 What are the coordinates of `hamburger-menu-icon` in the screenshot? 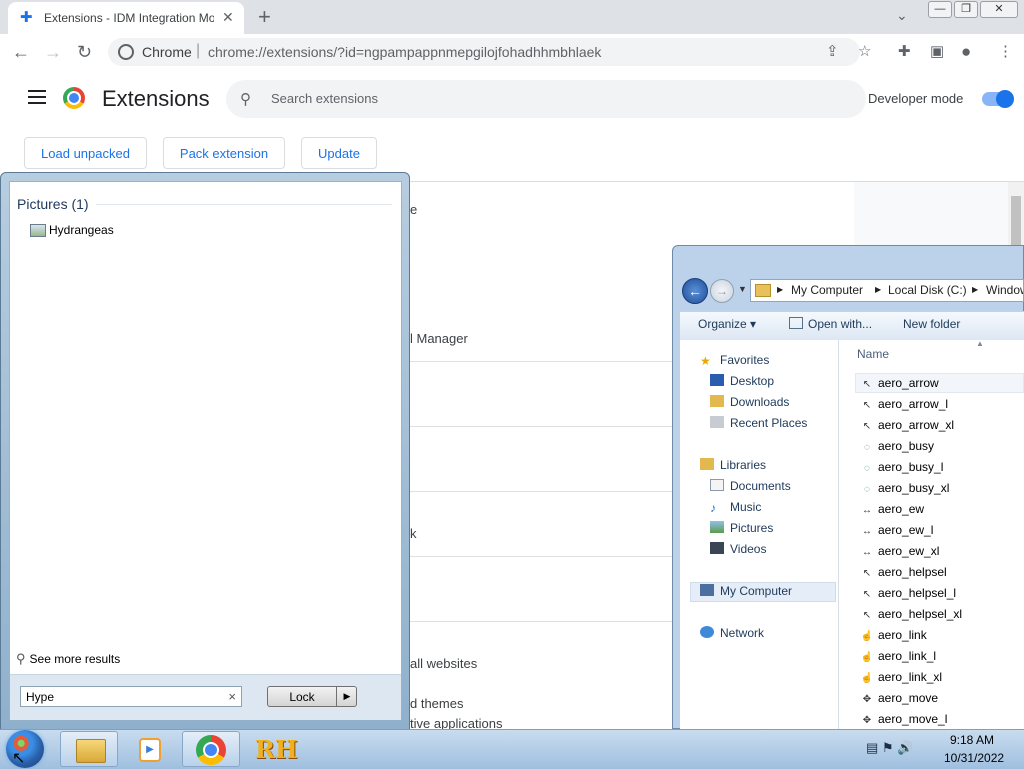 It's located at (37, 99).